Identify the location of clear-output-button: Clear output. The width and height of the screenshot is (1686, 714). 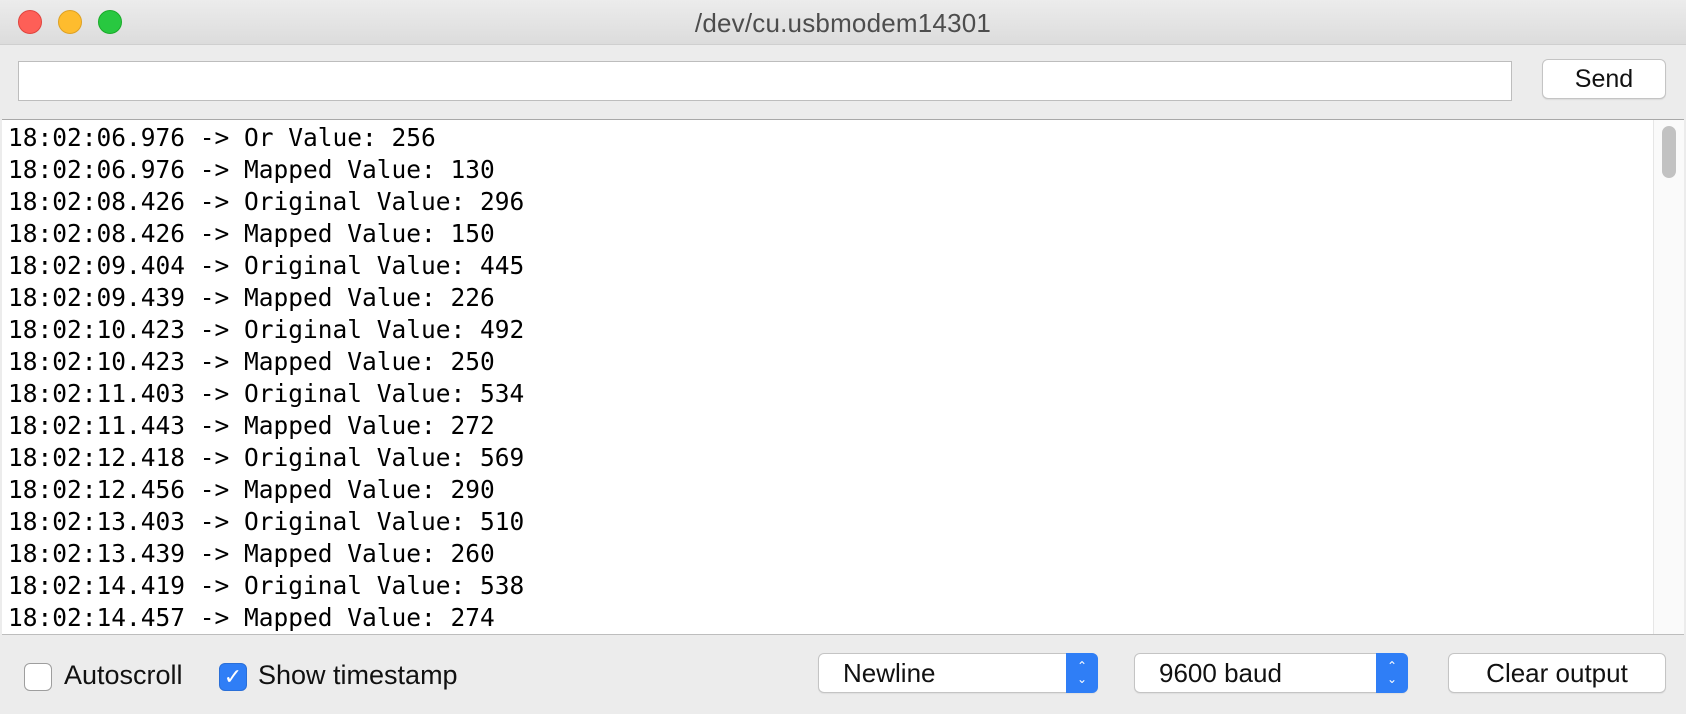
(1557, 673).